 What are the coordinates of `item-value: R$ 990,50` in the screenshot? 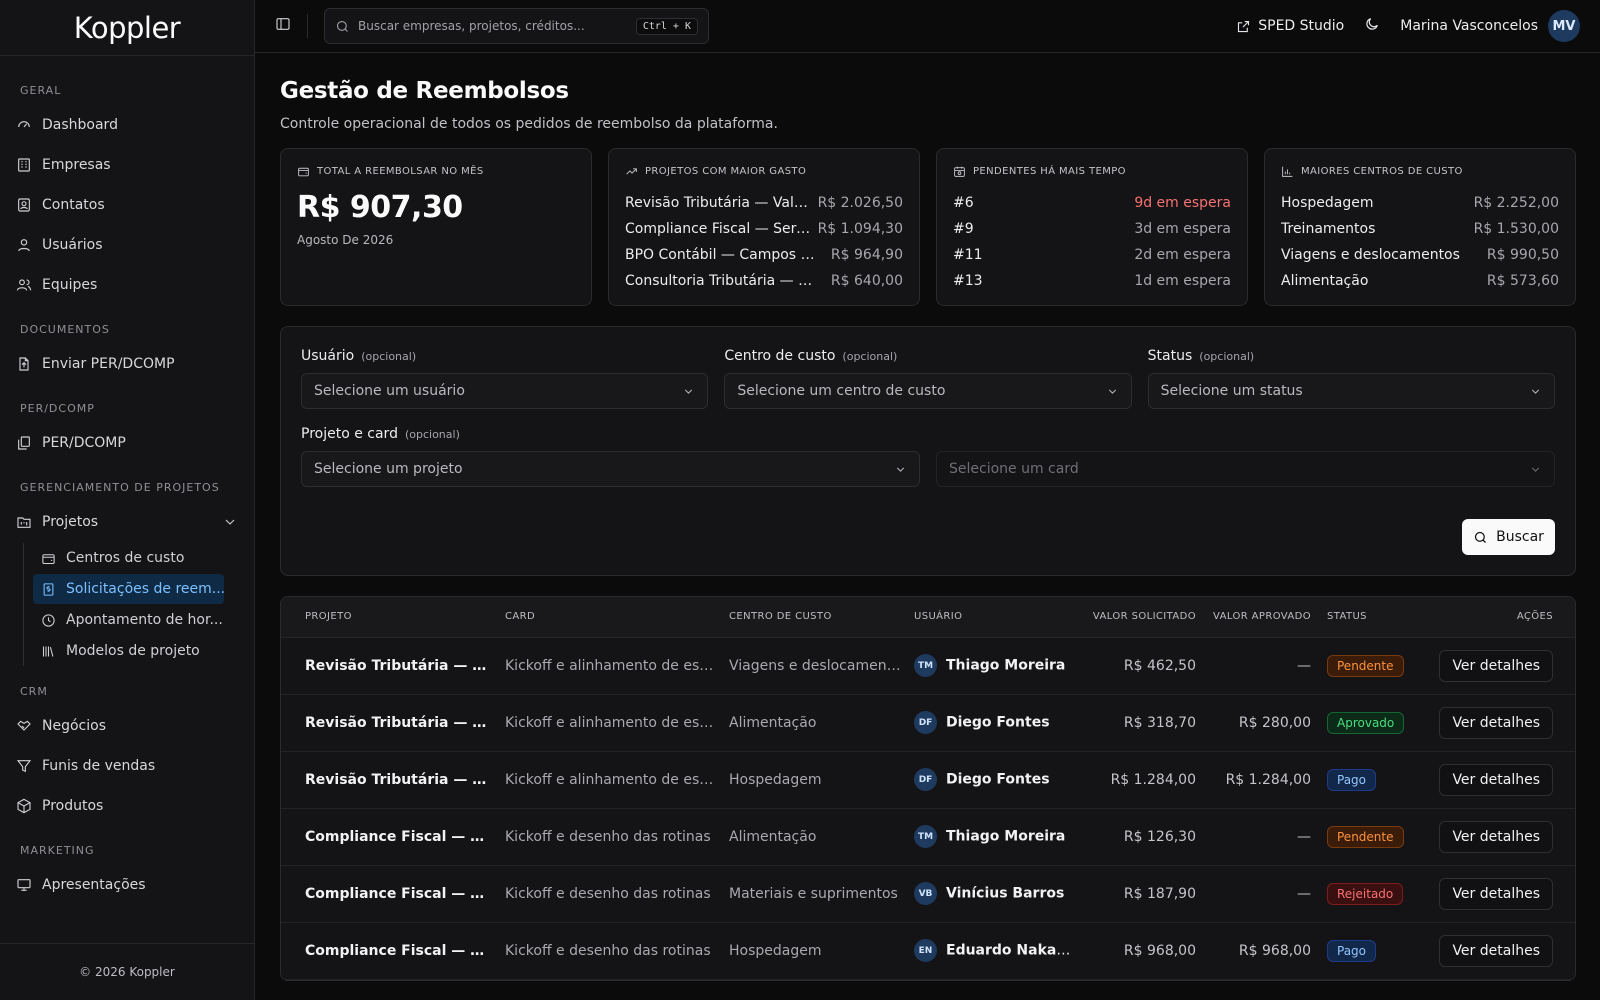 It's located at (1522, 255).